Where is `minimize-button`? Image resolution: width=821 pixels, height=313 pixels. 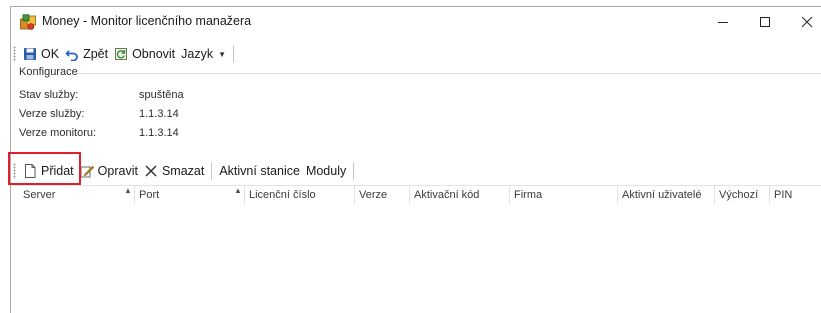
minimize-button is located at coordinates (723, 22).